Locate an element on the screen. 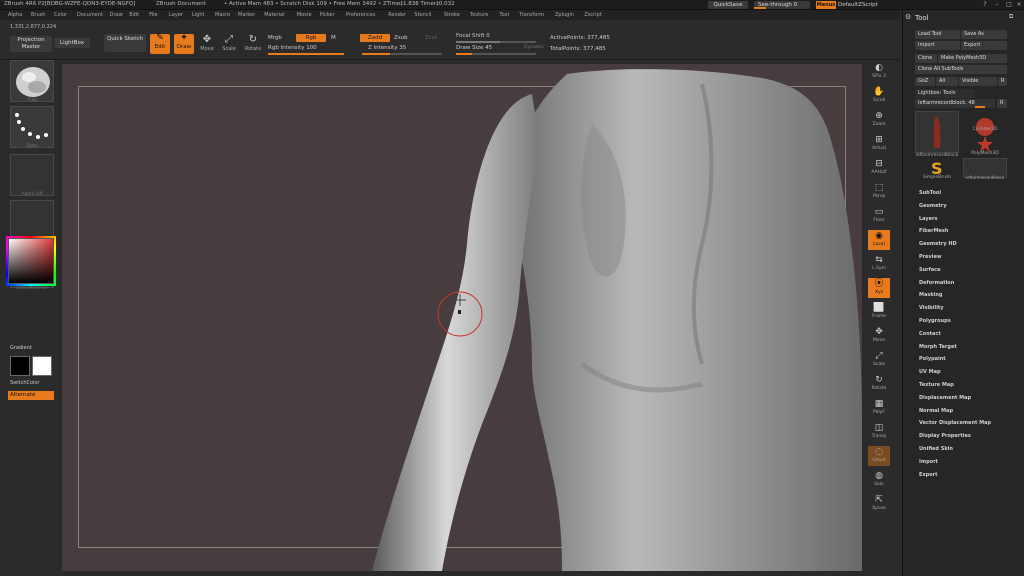 Image resolution: width=1024 pixels, height=576 pixels. menu-preferences: Preferences is located at coordinates (360, 15).